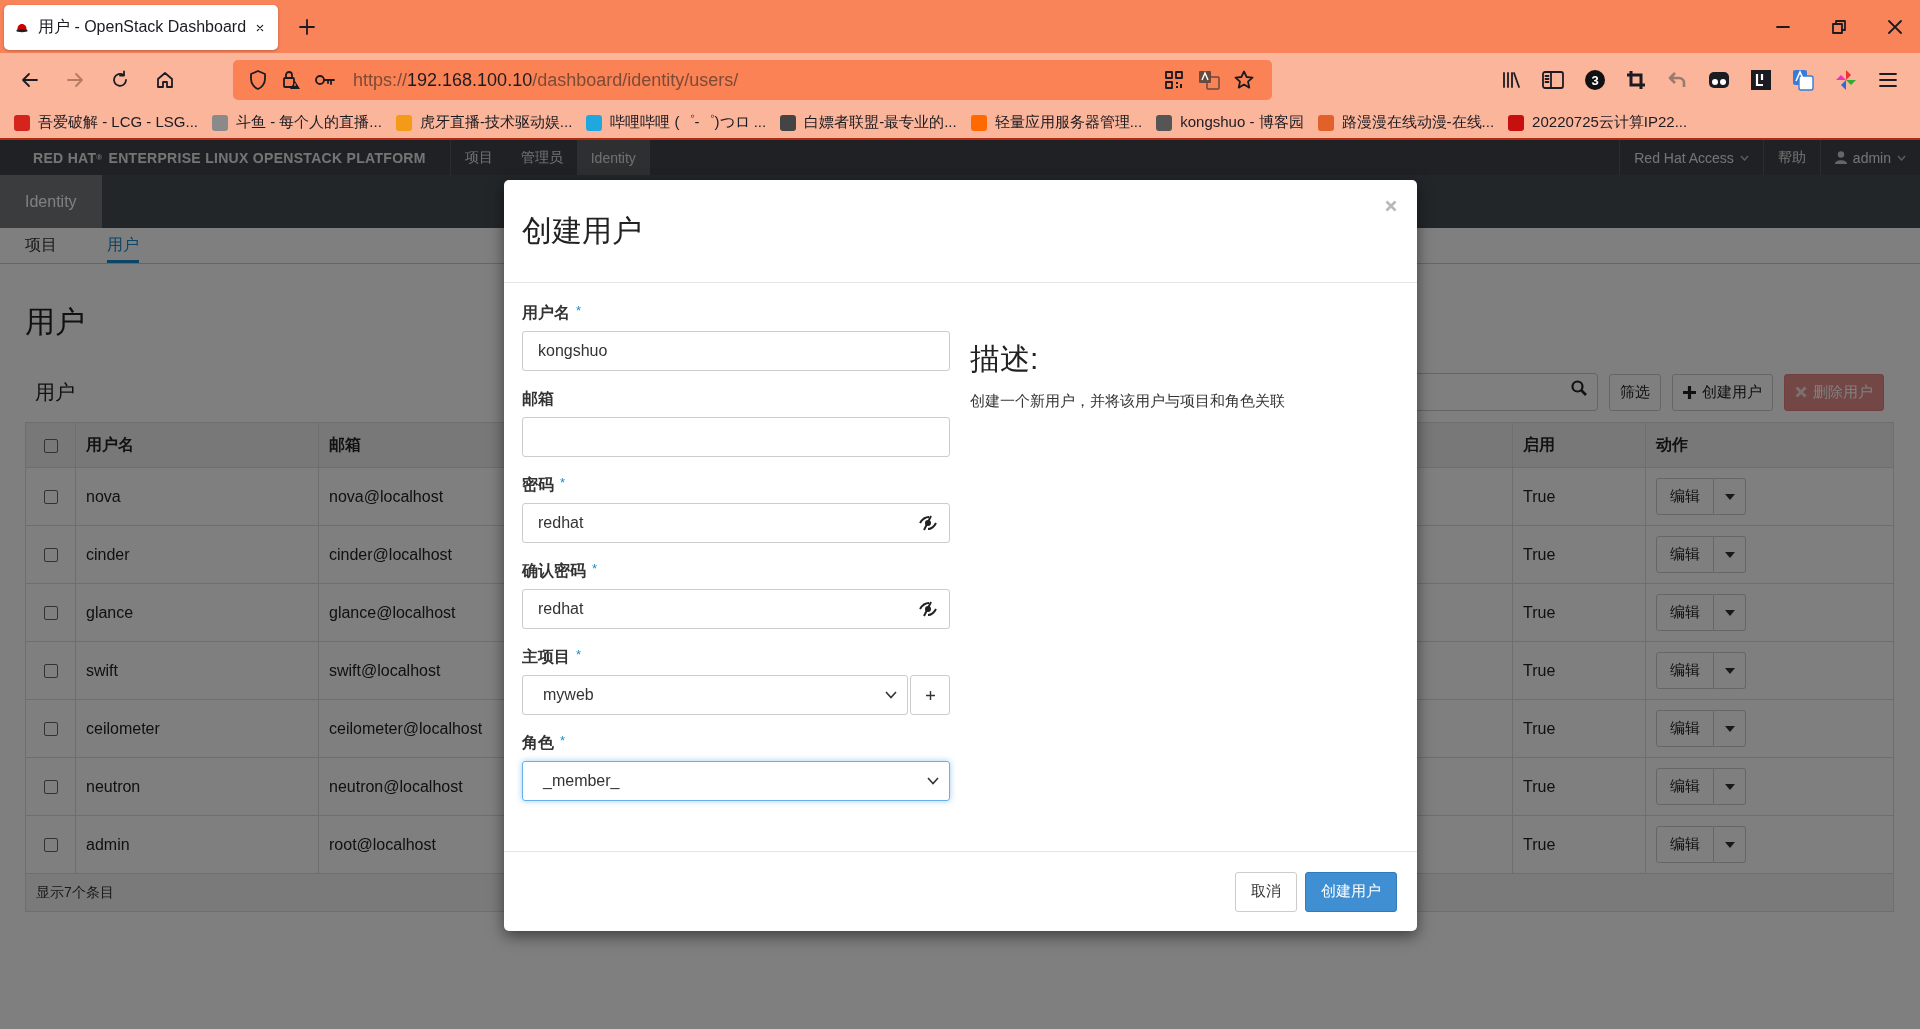  What do you see at coordinates (752, 80) in the screenshot?
I see `address-bar: https://192.168.100.10/dashboard/identity/users/` at bounding box center [752, 80].